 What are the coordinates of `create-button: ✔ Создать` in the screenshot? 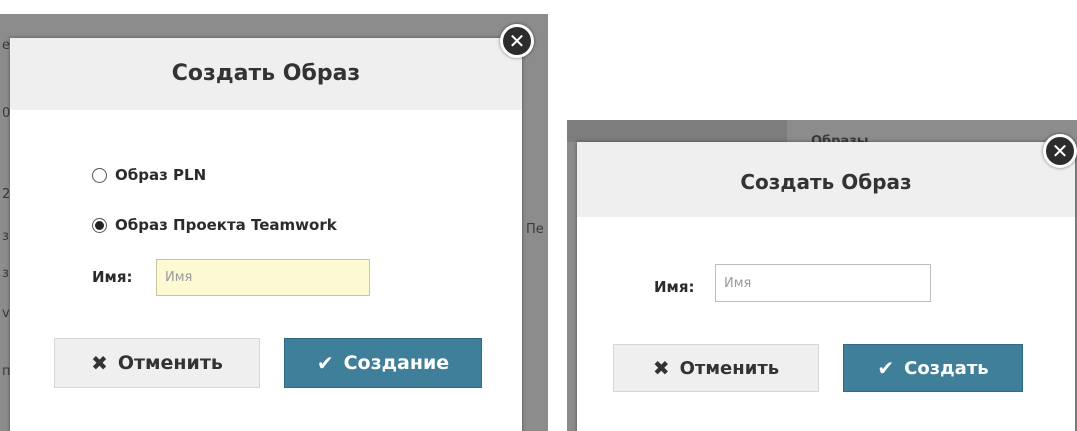 It's located at (933, 368).